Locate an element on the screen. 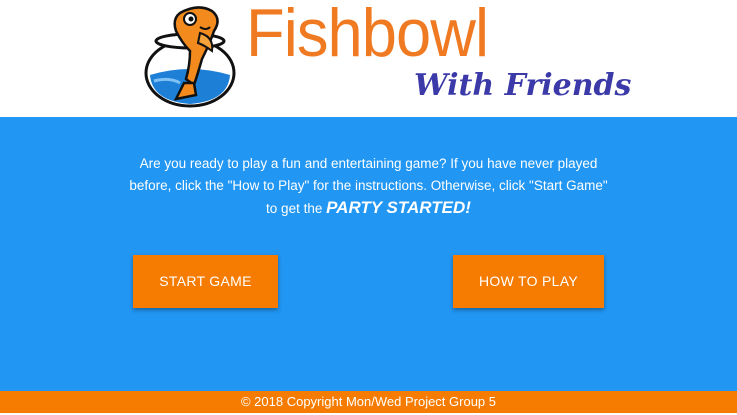 Image resolution: width=737 pixels, height=415 pixels. copyright-text: © 2018 Copyright Mon/Wed Project Group 5 is located at coordinates (368, 401).